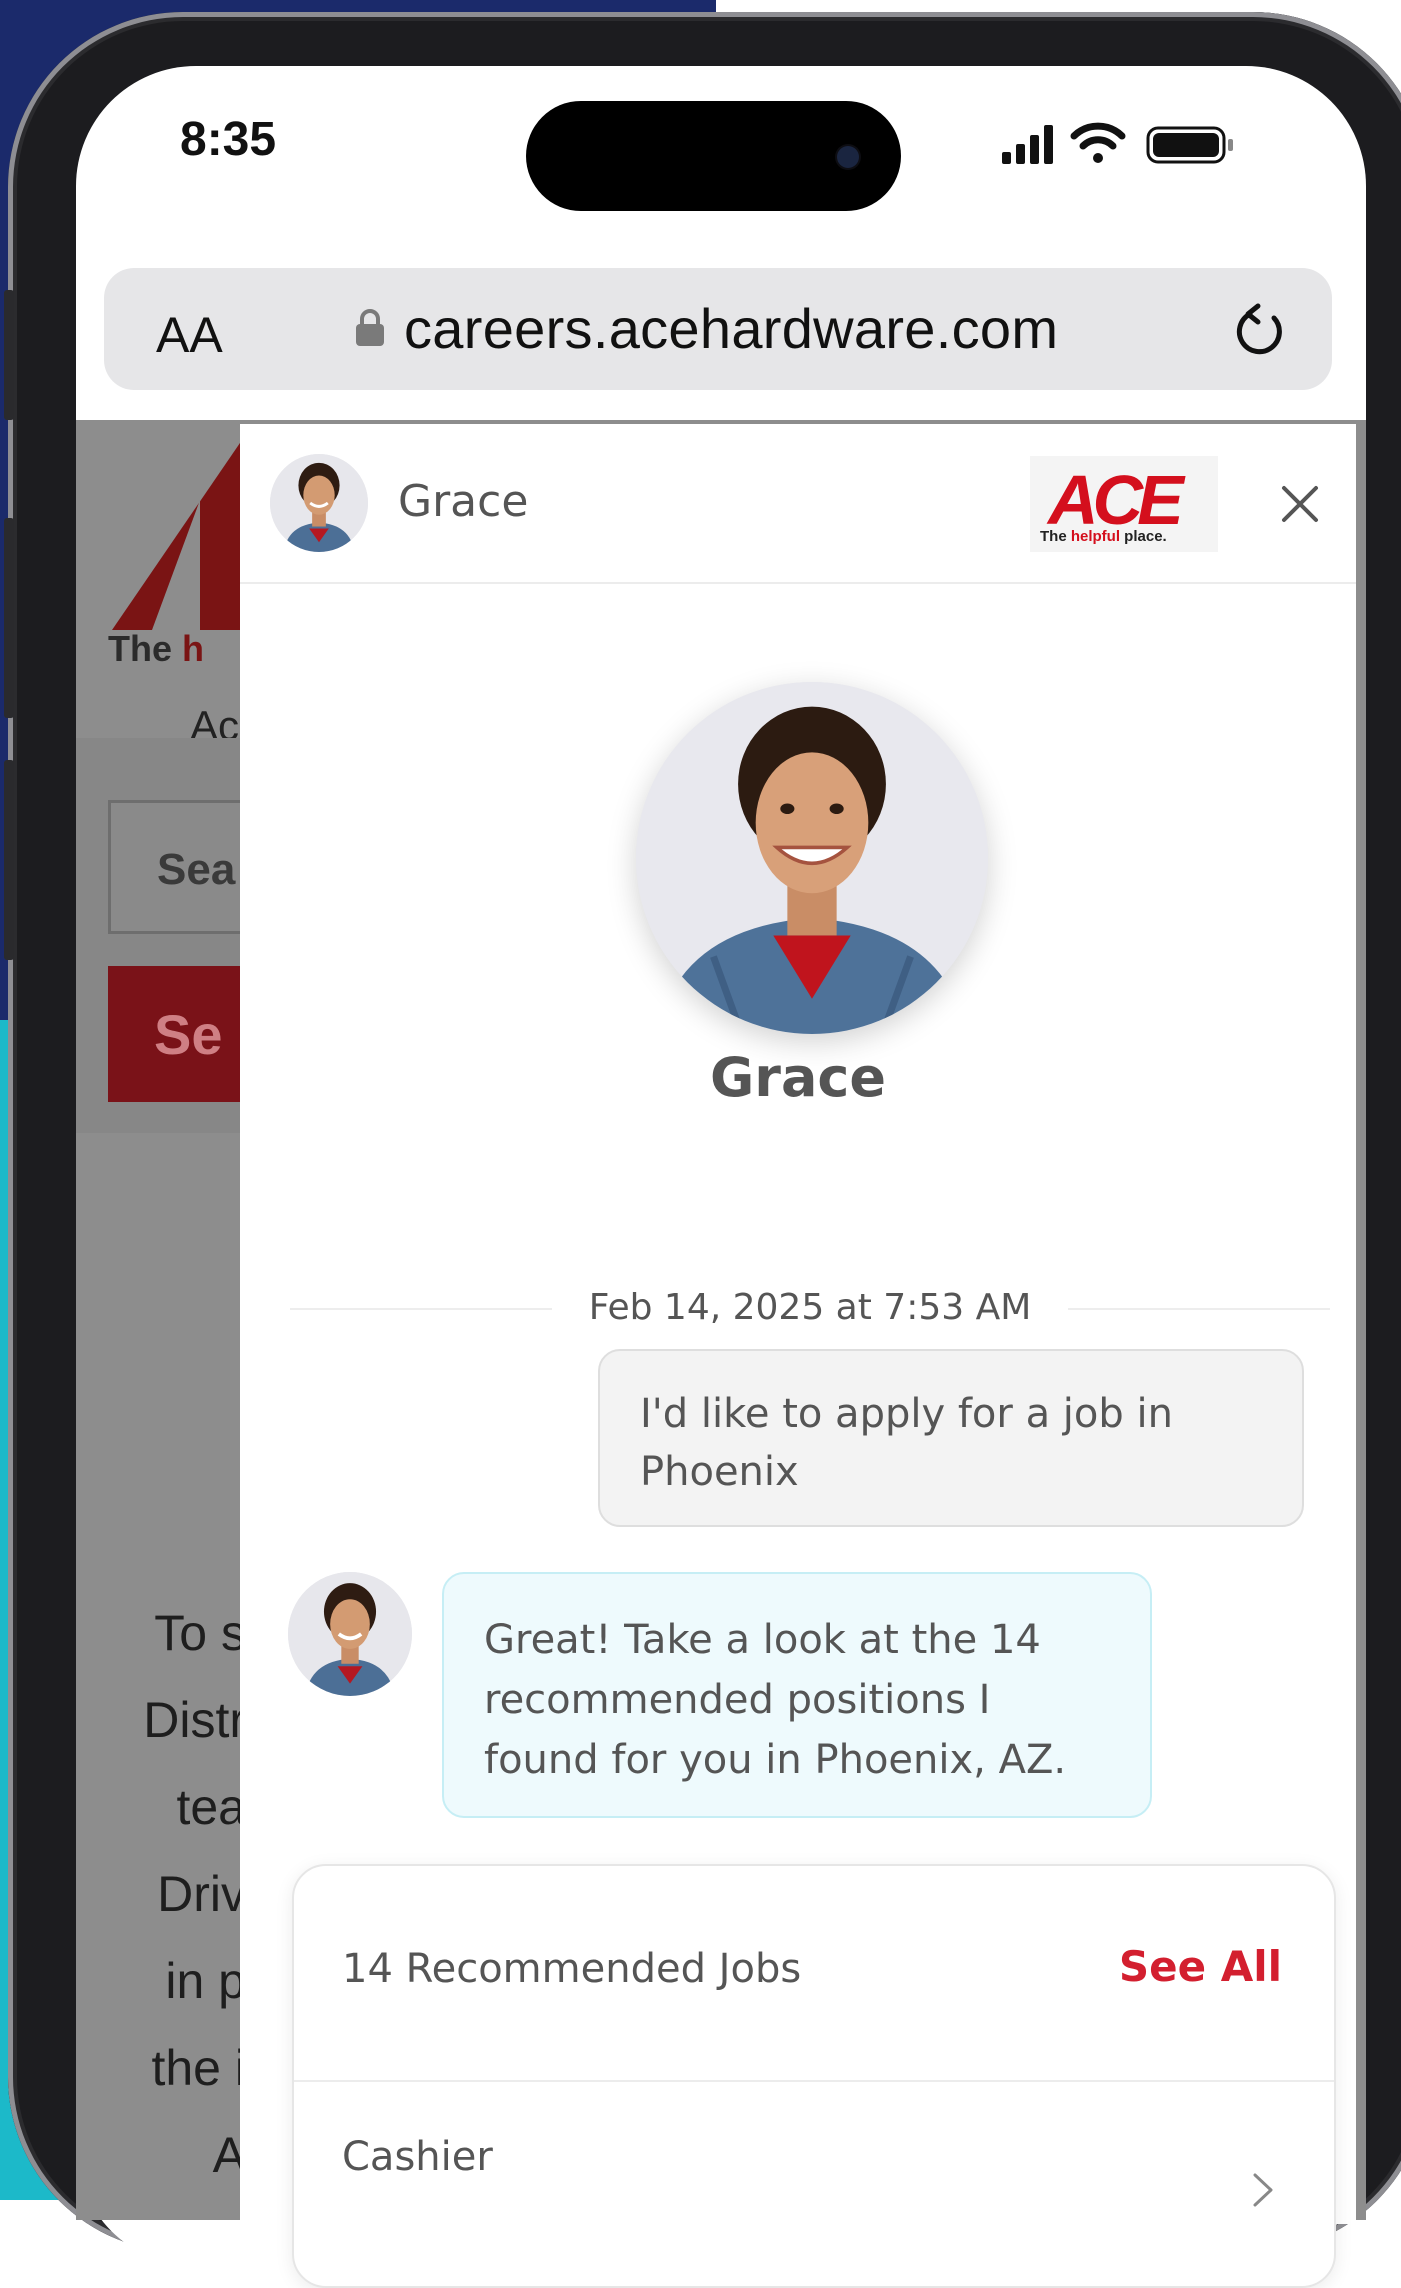  What do you see at coordinates (1098, 142) in the screenshot?
I see `wifi-icon` at bounding box center [1098, 142].